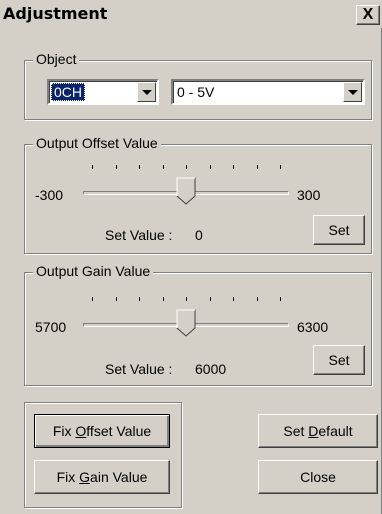  Describe the element at coordinates (55, 13) in the screenshot. I see `window-title: Adjustment` at that location.